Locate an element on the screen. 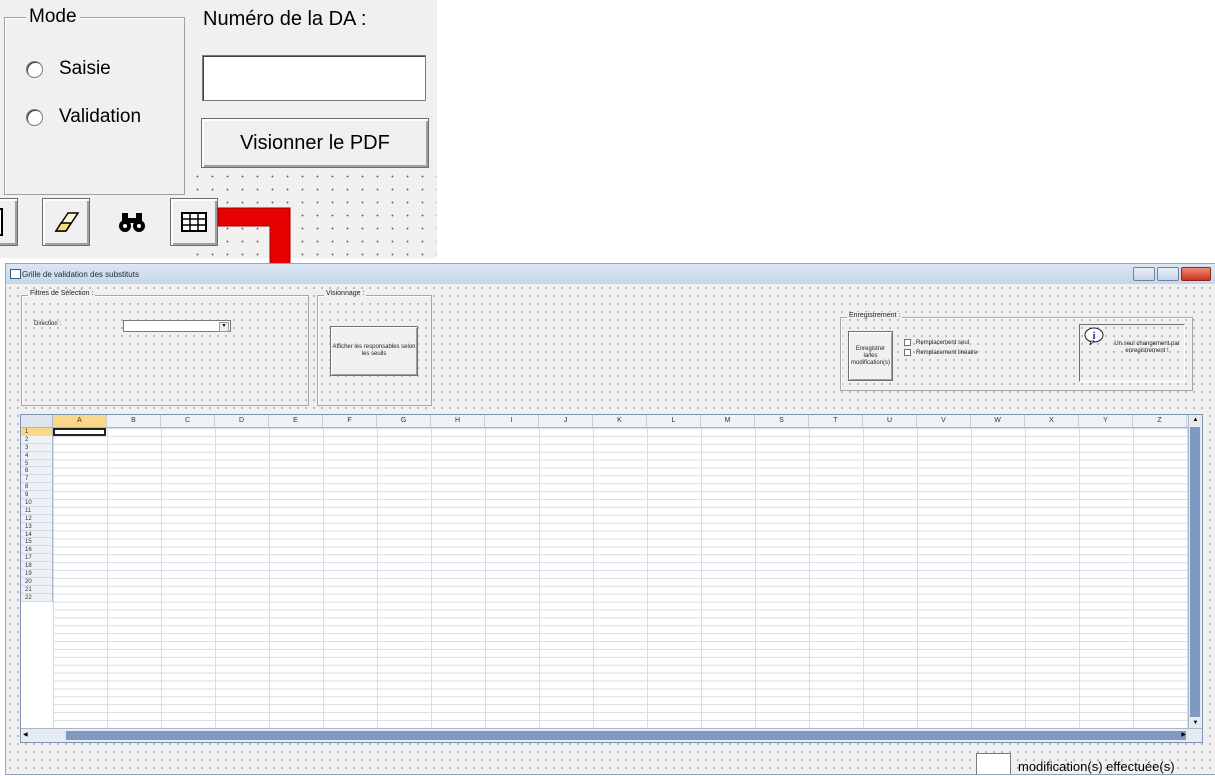 This screenshot has width=1215, height=776. column-header-row: ABCDEFGHIJKLMSTUVWXYZ is located at coordinates (604, 421).